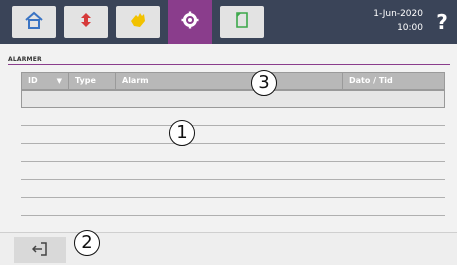 Image resolution: width=457 pixels, height=265 pixels. Describe the element at coordinates (92, 81) in the screenshot. I see `column-header-type: Type` at that location.